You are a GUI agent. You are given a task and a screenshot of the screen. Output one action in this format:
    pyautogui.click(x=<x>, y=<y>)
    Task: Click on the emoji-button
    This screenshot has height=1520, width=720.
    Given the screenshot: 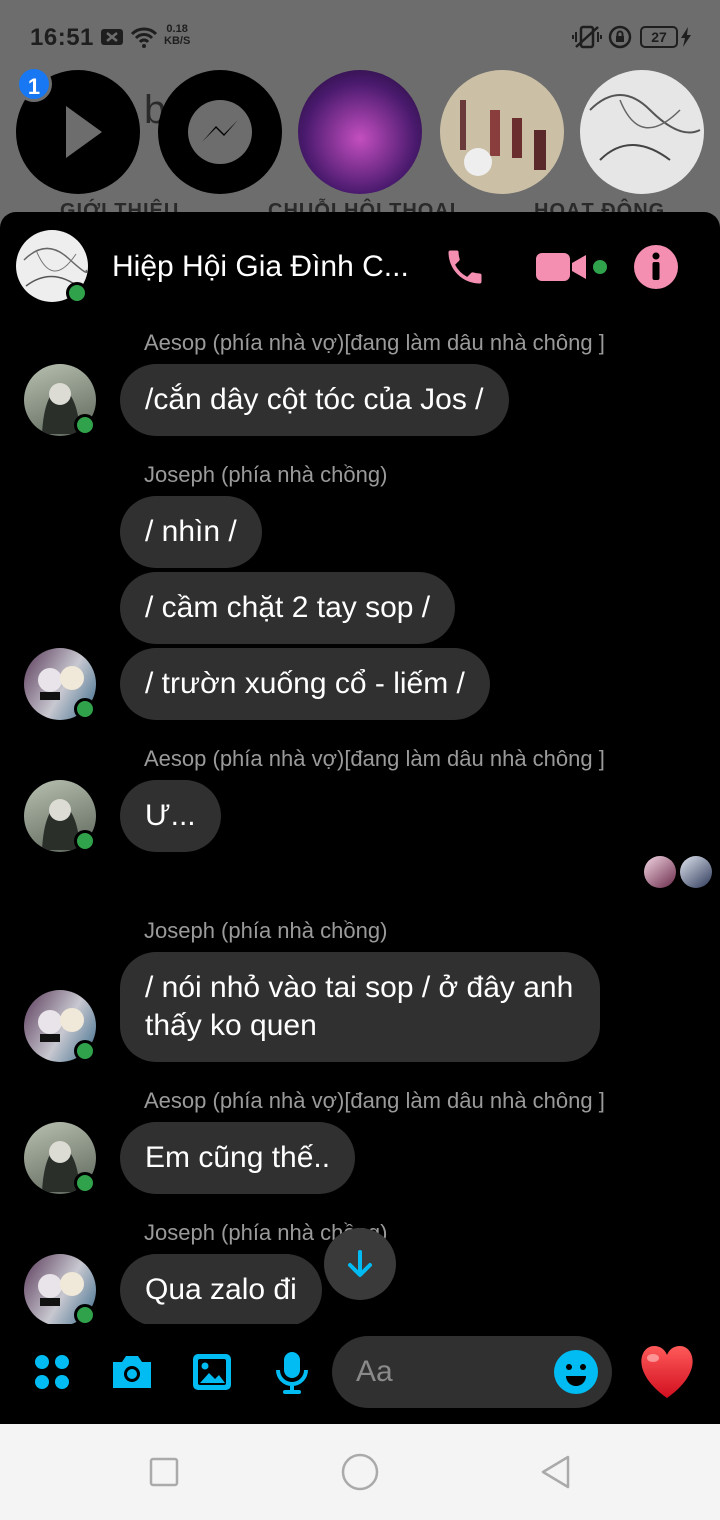 What is the action you would take?
    pyautogui.click(x=576, y=1372)
    